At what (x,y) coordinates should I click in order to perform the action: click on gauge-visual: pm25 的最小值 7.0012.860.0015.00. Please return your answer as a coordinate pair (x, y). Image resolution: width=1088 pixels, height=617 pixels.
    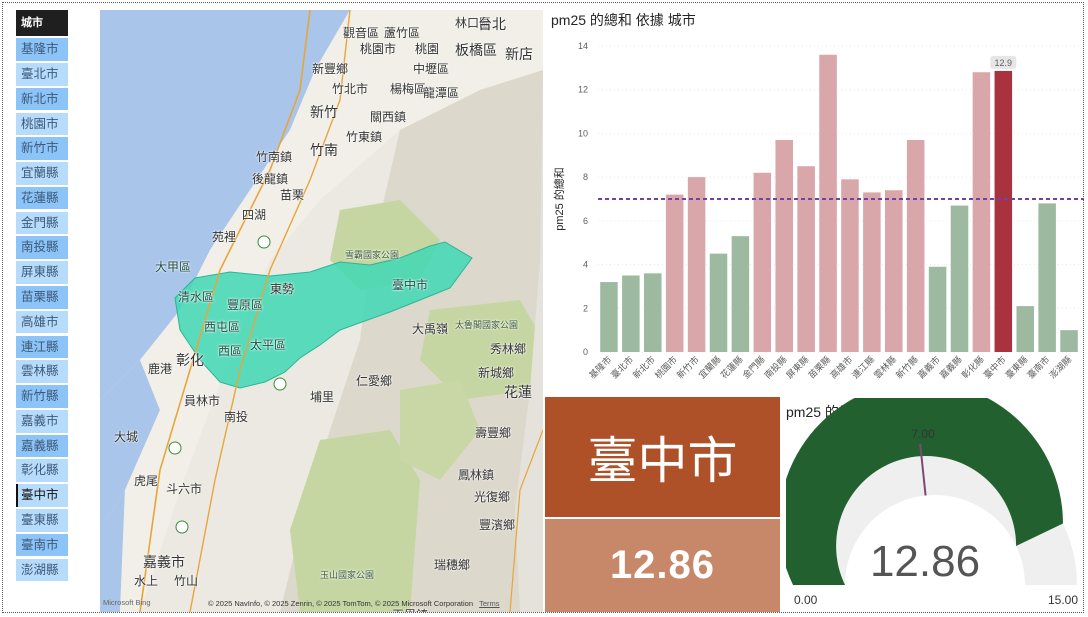
    Looking at the image, I should click on (935, 505).